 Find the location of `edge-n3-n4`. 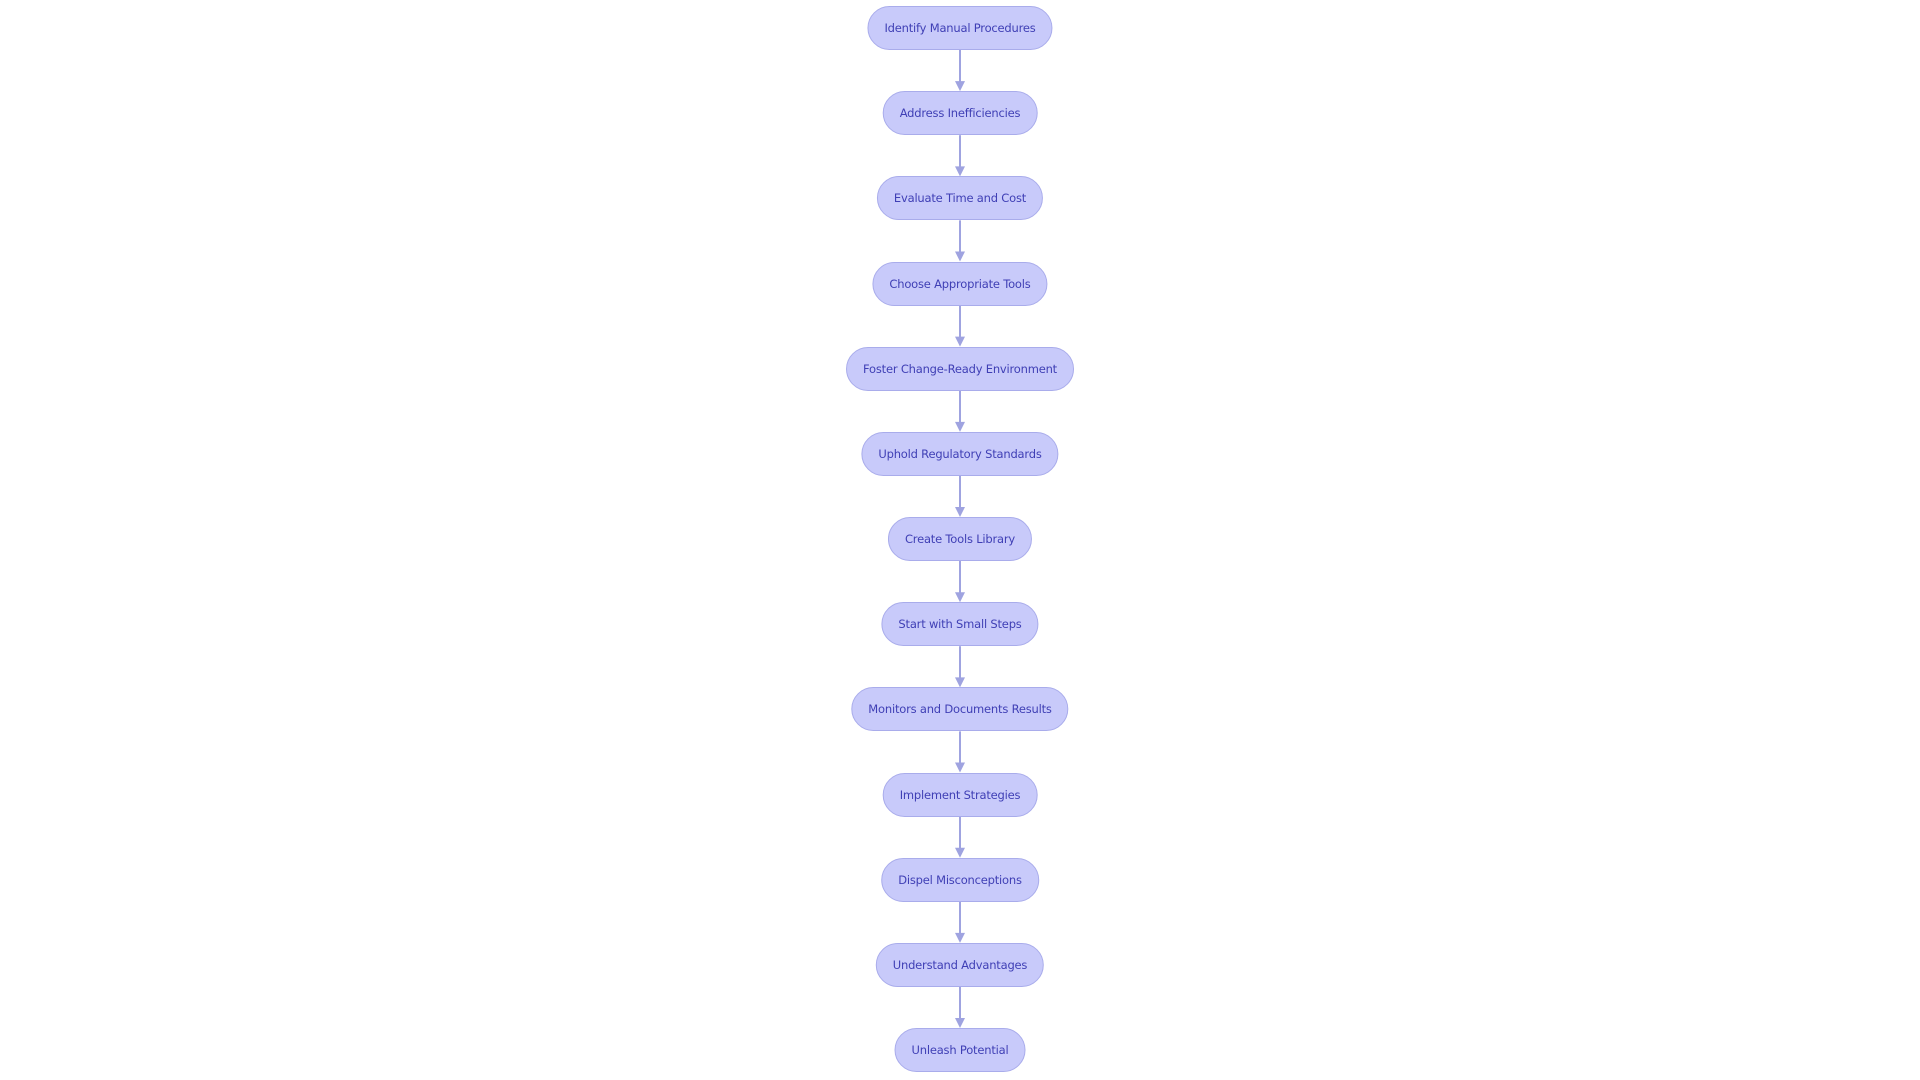

edge-n3-n4 is located at coordinates (960, 241).